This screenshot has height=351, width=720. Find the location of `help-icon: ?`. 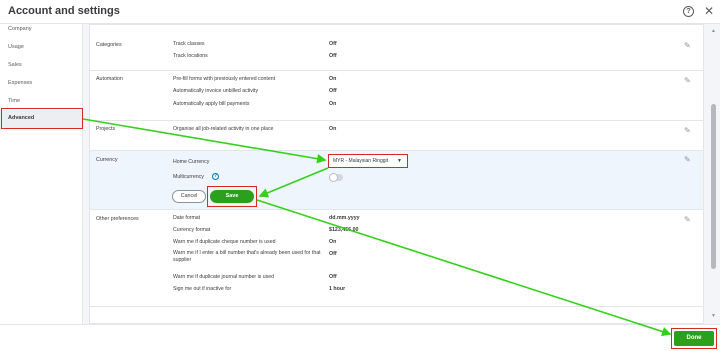

help-icon: ? is located at coordinates (688, 11).